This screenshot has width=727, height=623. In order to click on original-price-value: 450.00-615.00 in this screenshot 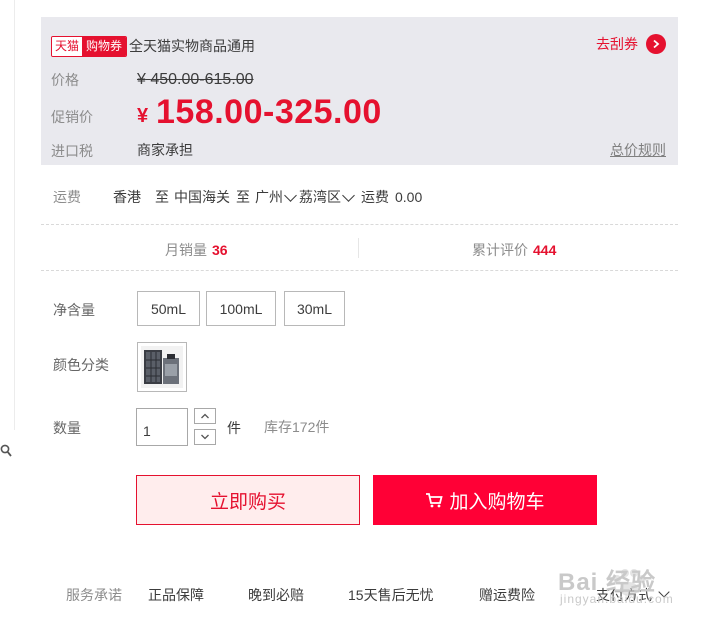, I will do `click(202, 79)`.